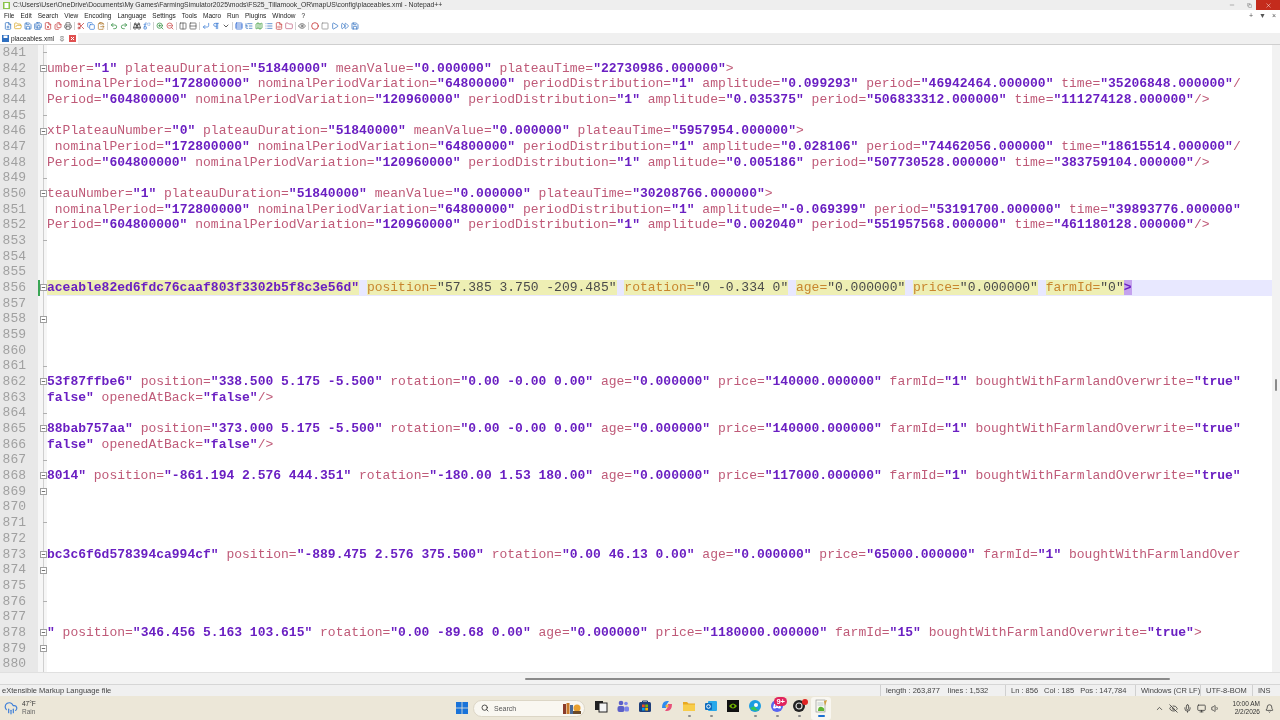  I want to click on eye-off-icon, so click(1173, 708).